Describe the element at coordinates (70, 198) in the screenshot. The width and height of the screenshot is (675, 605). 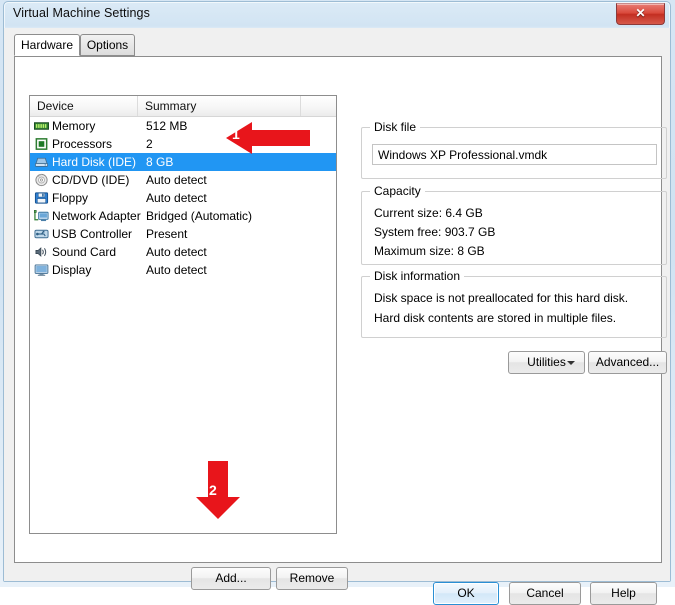
I see `device-row-name: Floppy` at that location.